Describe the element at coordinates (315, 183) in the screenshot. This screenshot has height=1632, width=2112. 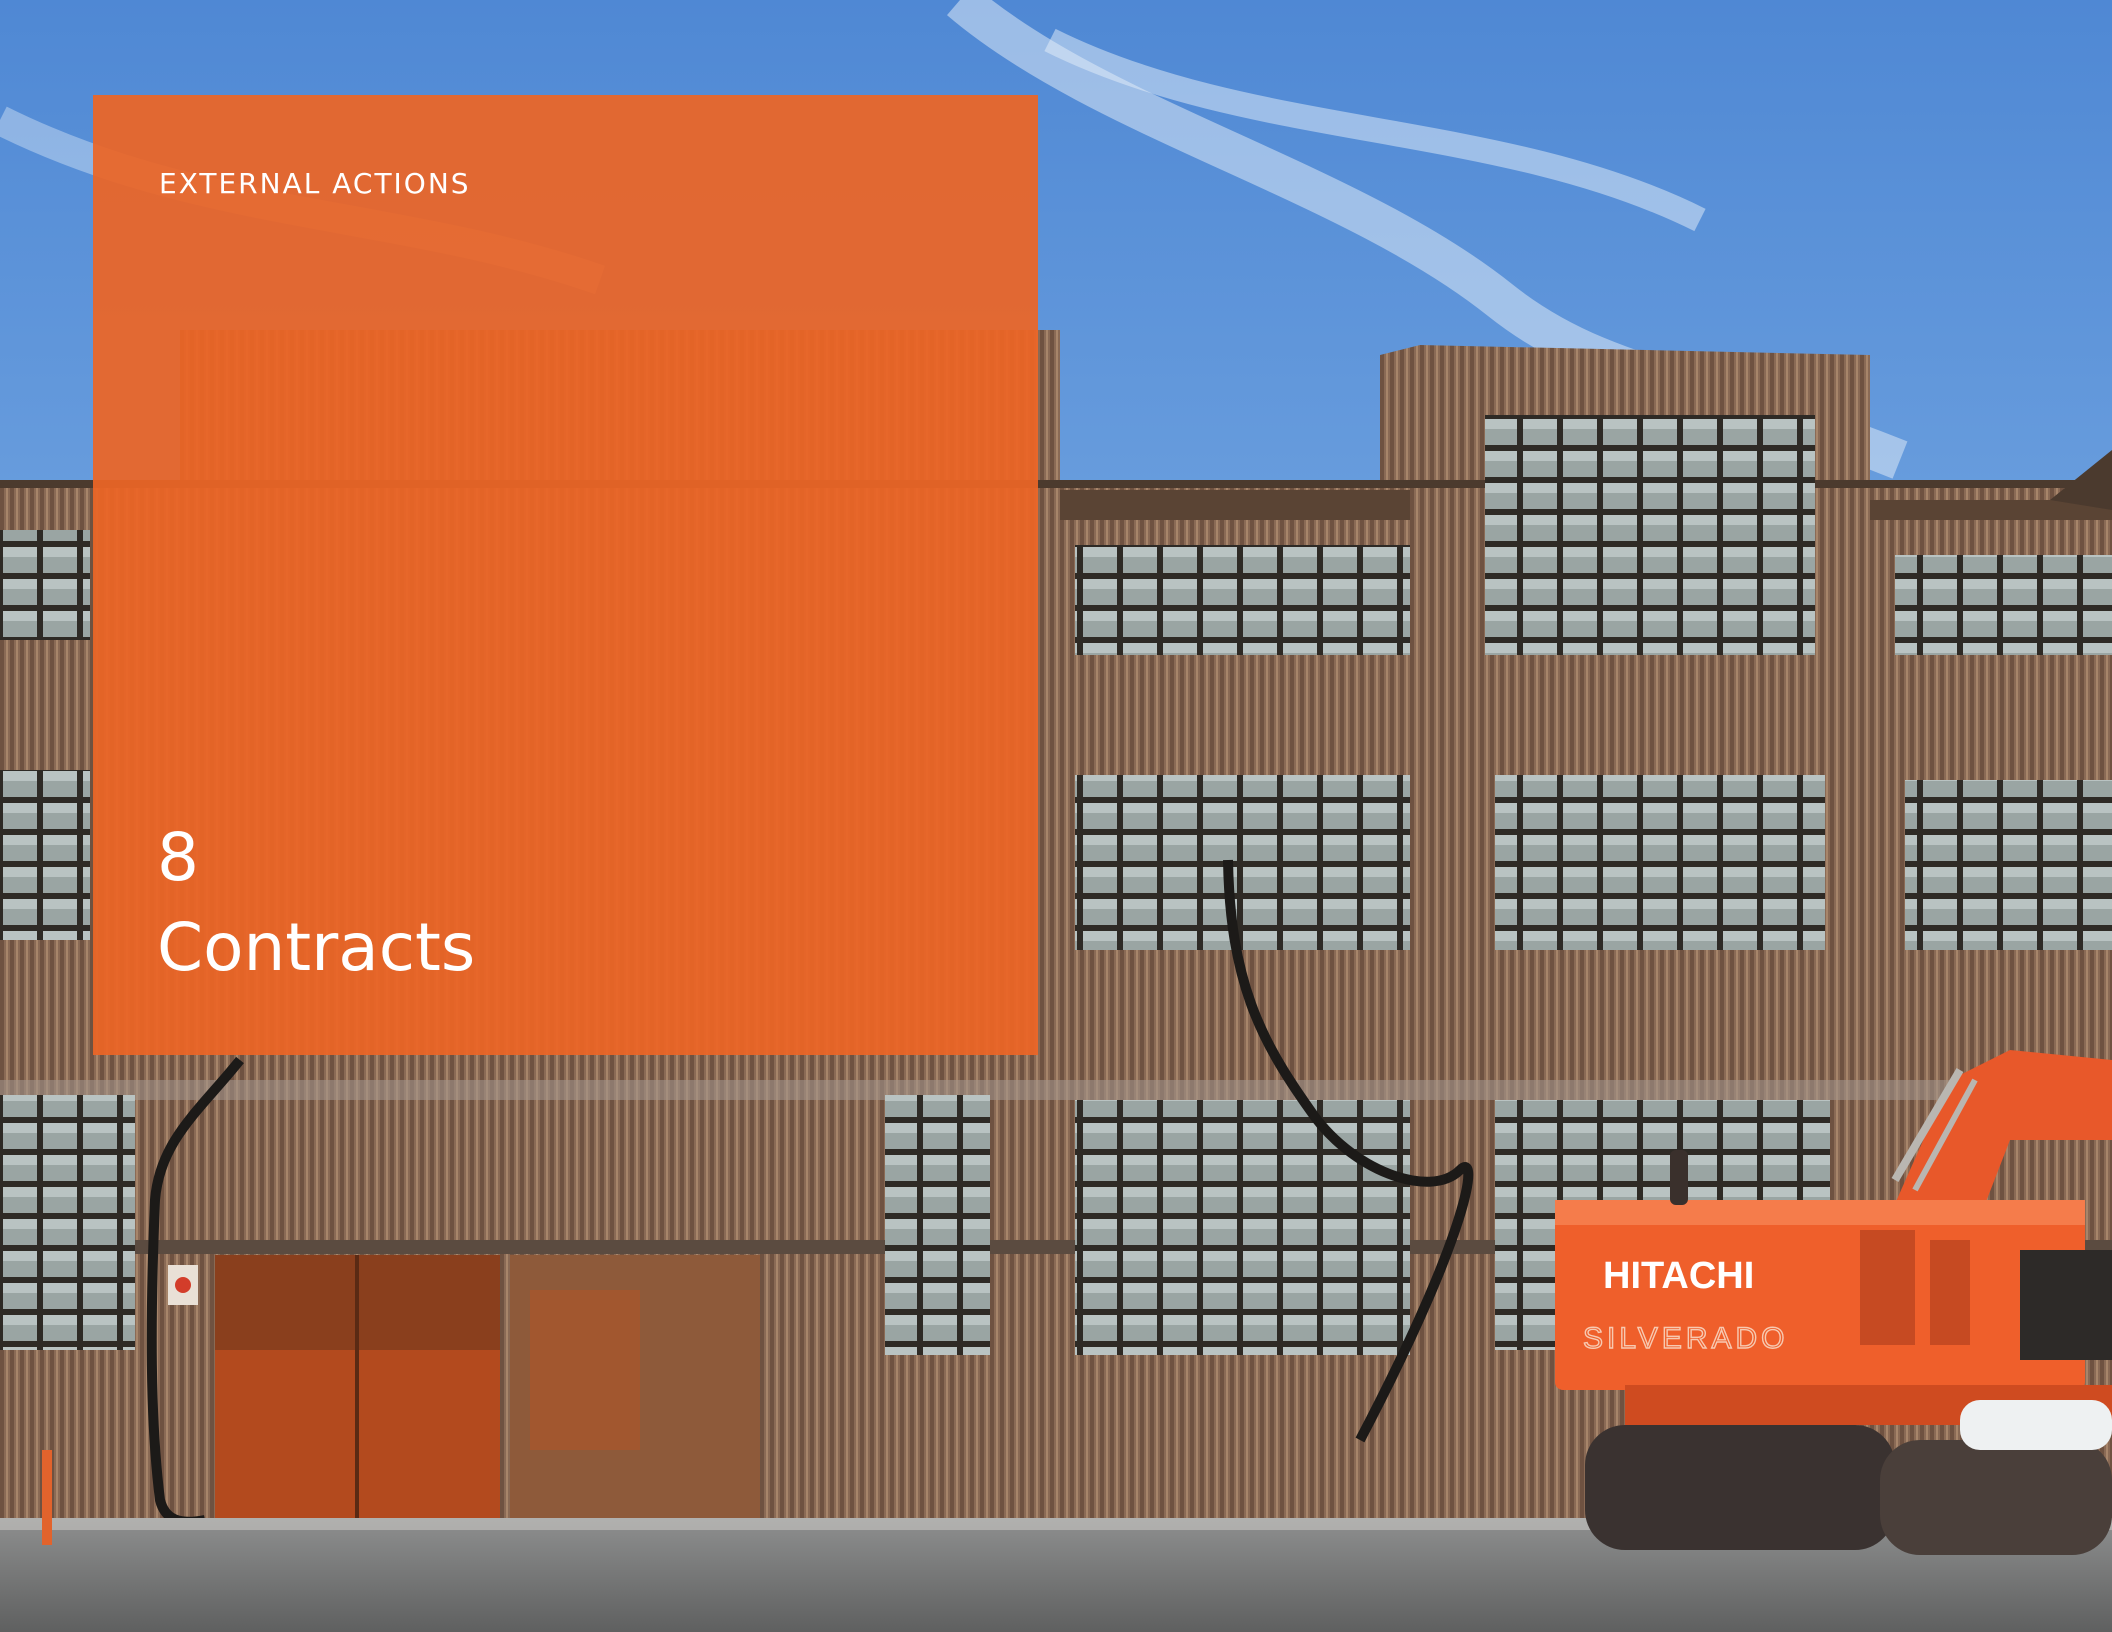
I see `section-kicker: EXTERNAL ACTIONS` at that location.